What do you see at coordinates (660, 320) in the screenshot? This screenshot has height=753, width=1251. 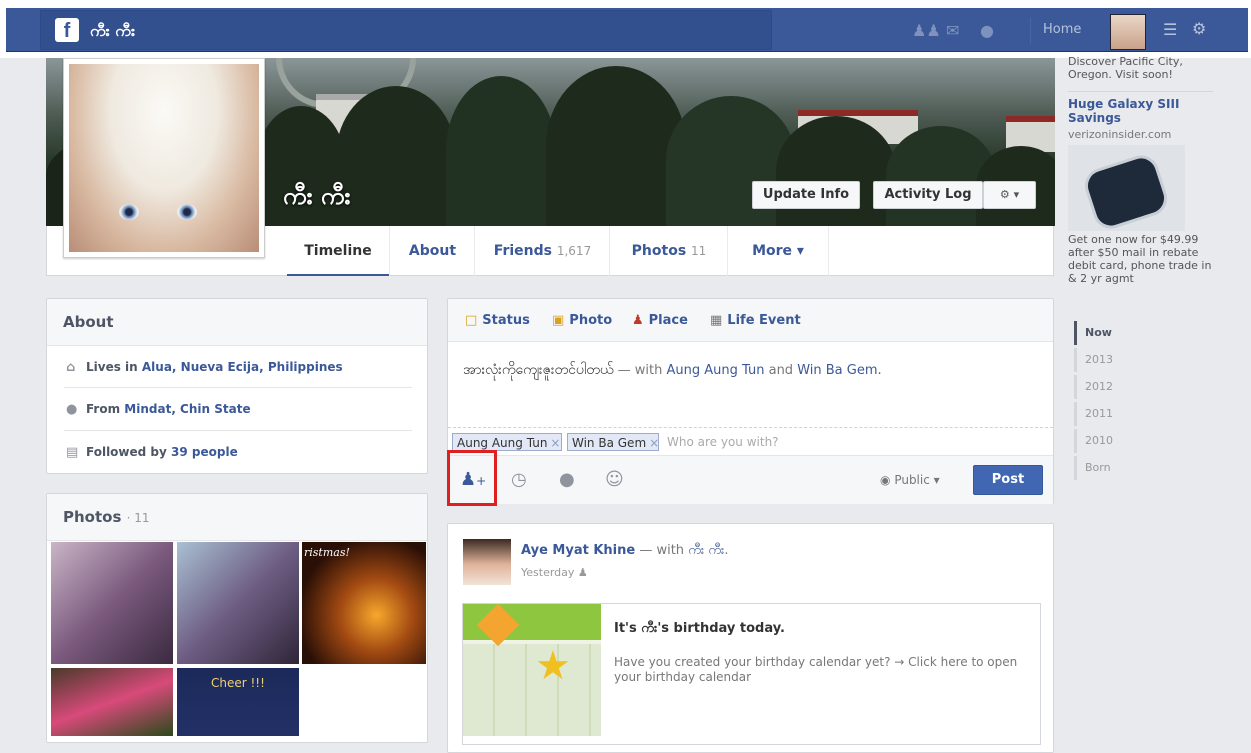 I see `composer-tab-place: ♟ Place` at bounding box center [660, 320].